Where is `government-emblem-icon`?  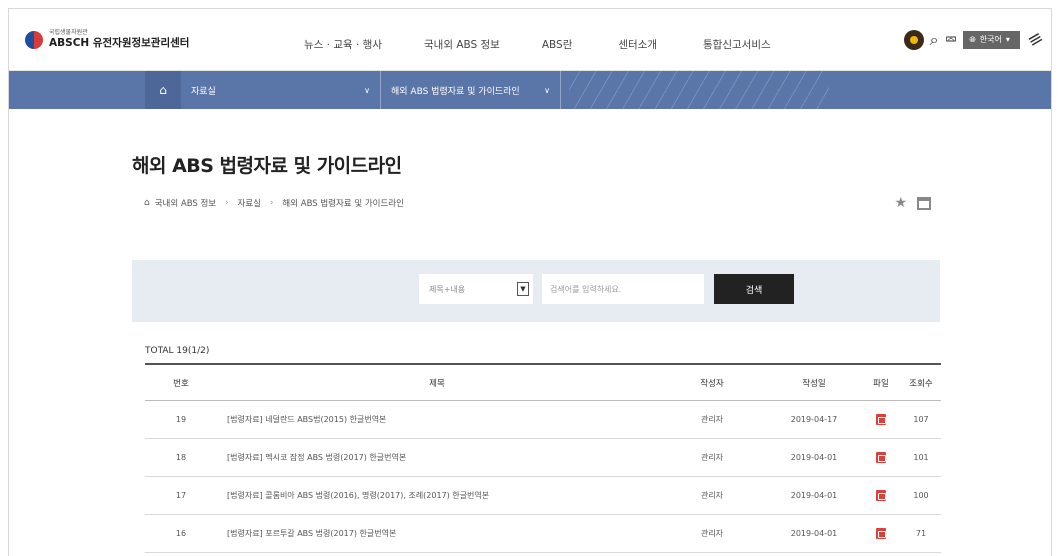
government-emblem-icon is located at coordinates (34, 39).